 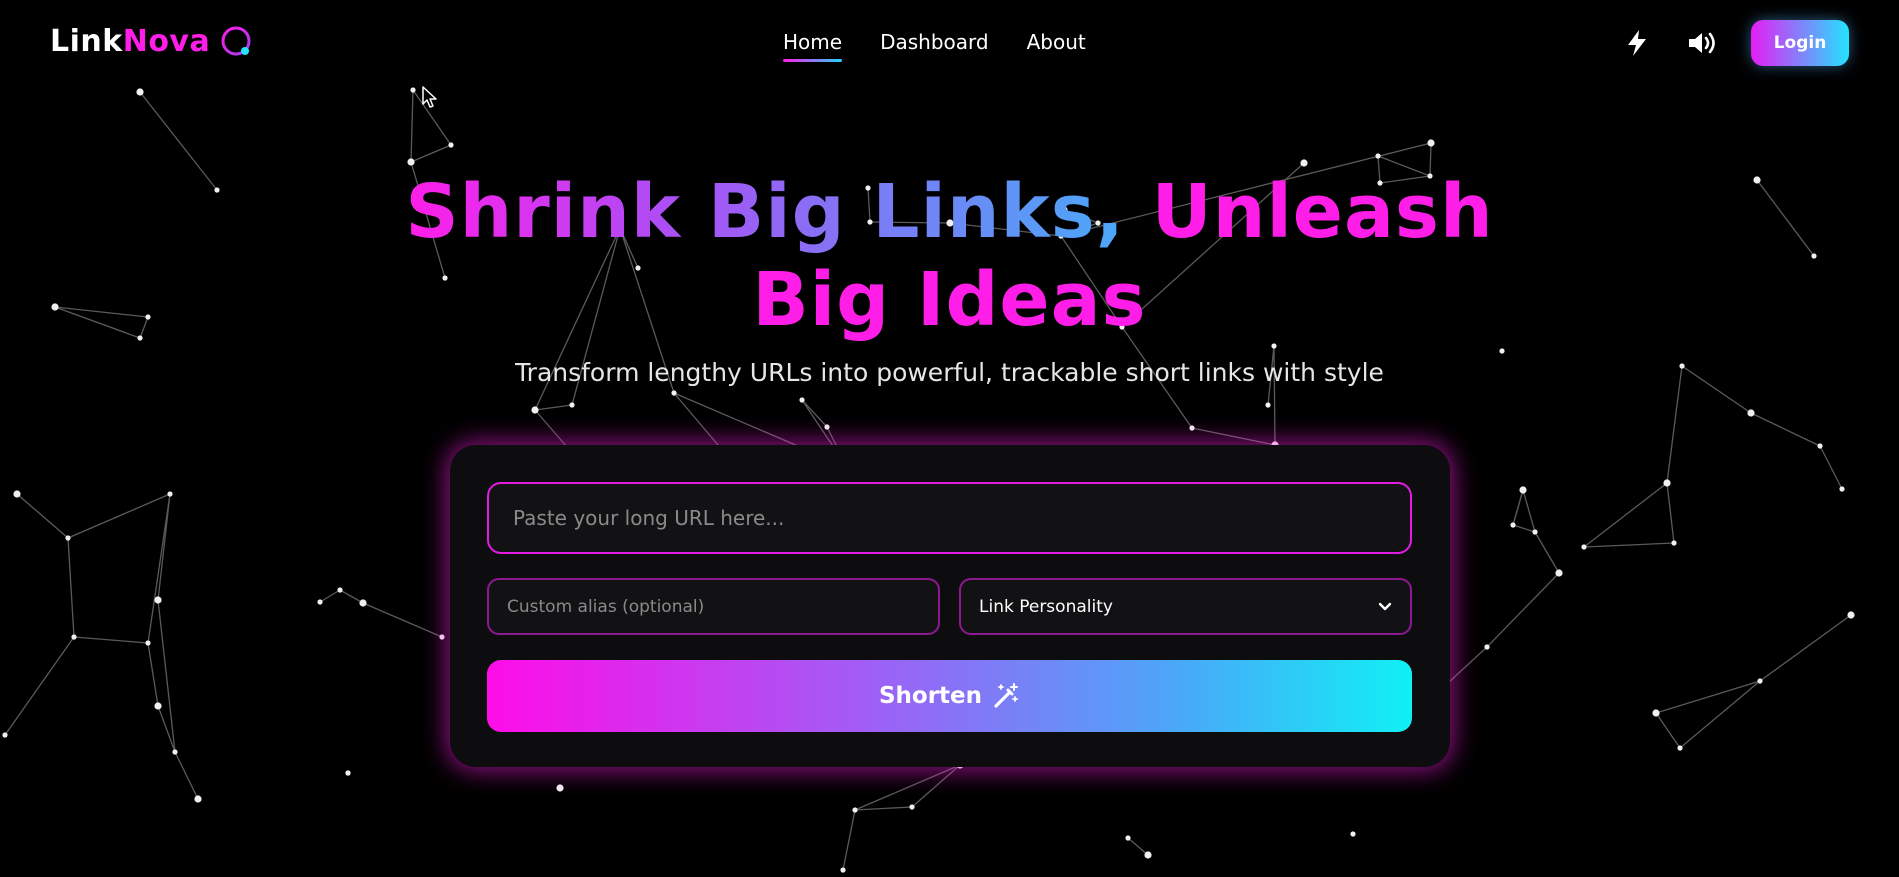 I want to click on magic-wand-icon, so click(x=1006, y=695).